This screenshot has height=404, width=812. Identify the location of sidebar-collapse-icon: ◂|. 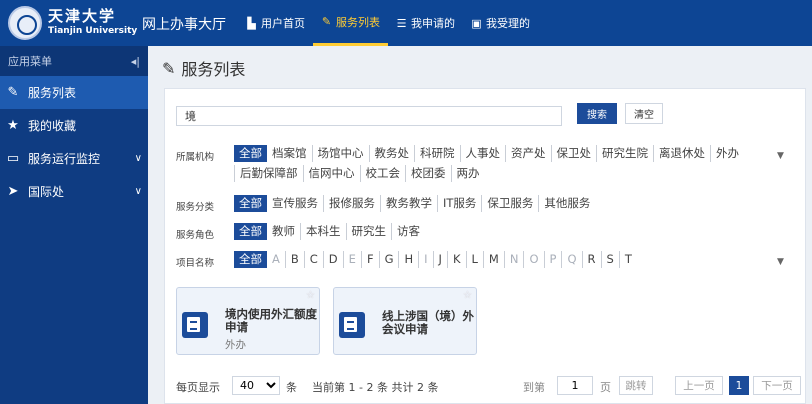
(135, 61).